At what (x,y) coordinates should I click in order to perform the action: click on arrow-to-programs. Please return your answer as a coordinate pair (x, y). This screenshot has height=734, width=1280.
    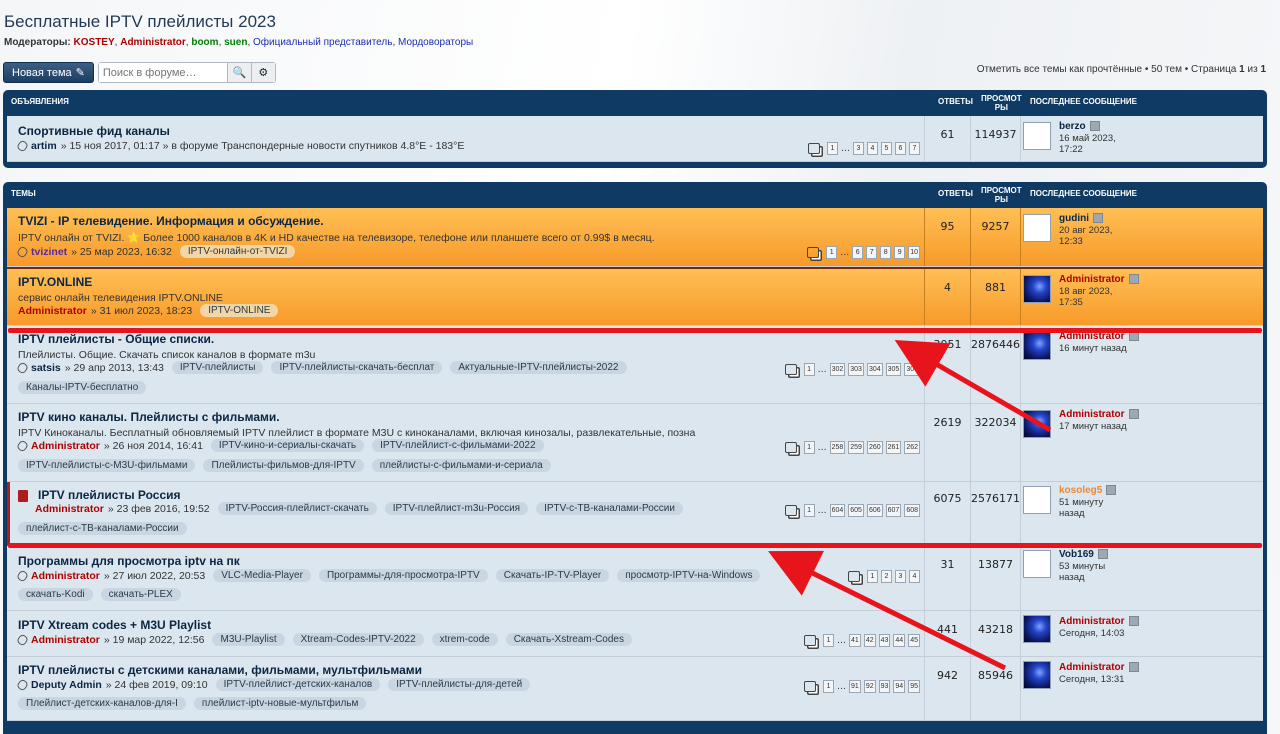
    Looking at the image, I should click on (887, 610).